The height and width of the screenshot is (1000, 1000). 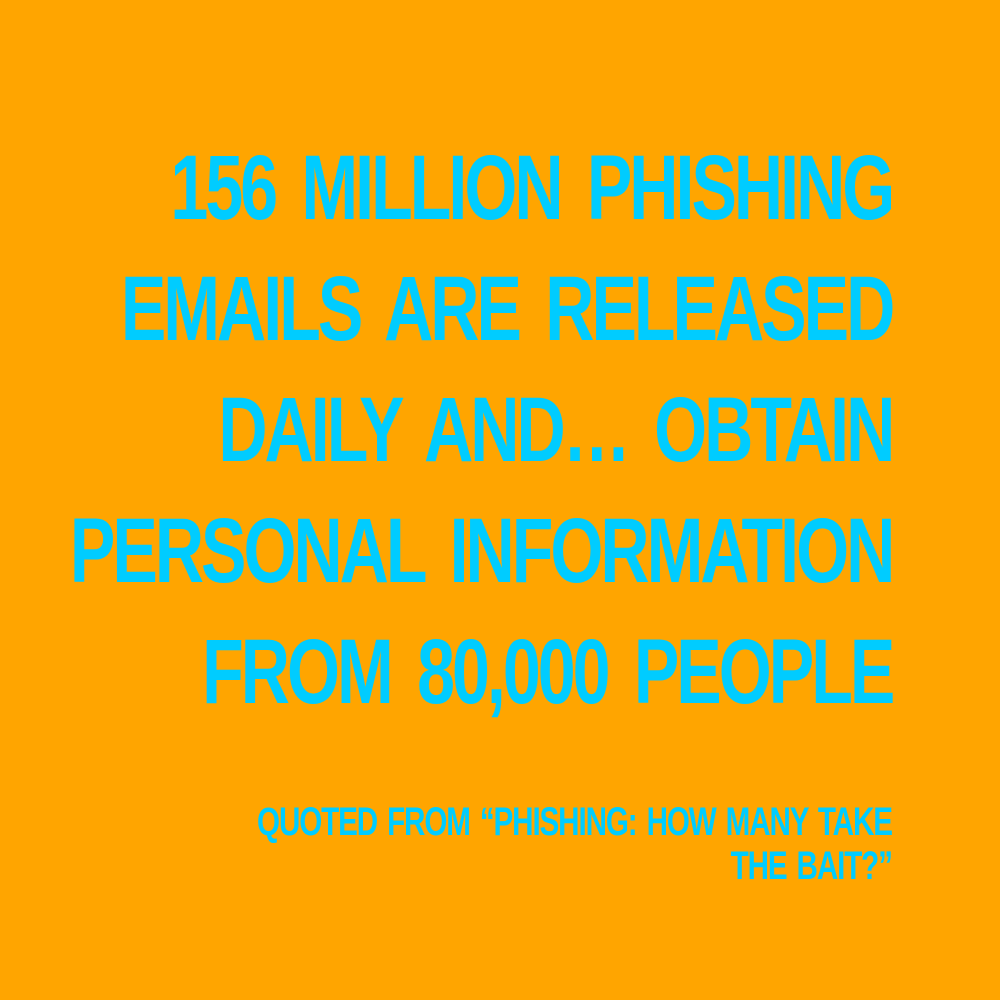 I want to click on attribution-line-2: THE BAIT?”, so click(x=811, y=866).